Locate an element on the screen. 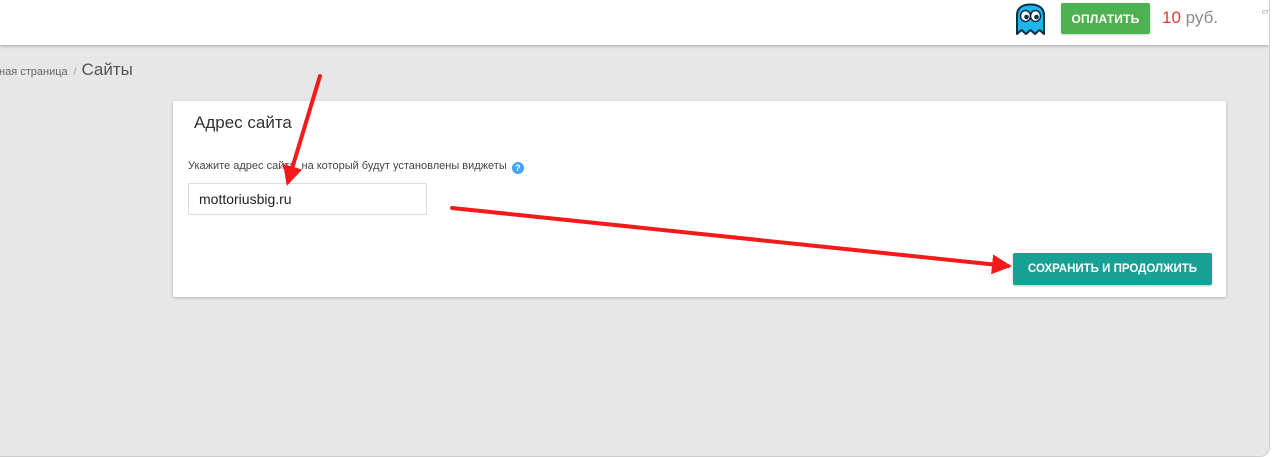 This screenshot has width=1272, height=458. question-icon: ? is located at coordinates (517, 168).